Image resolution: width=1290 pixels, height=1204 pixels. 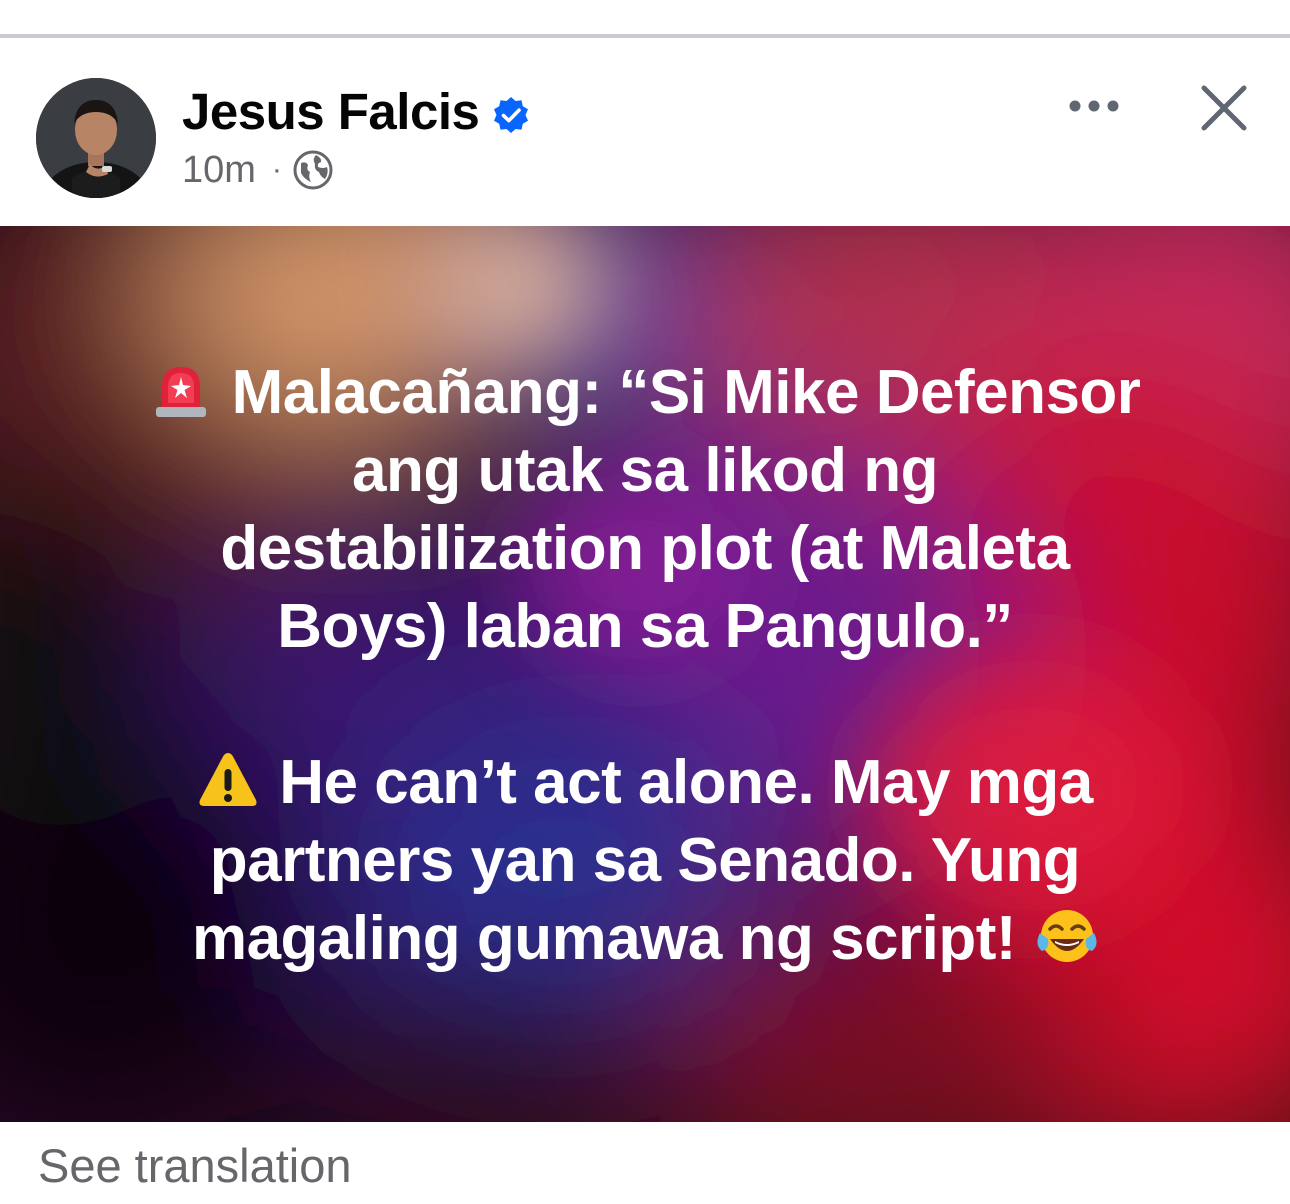 I want to click on post-meta: 10m ·, so click(x=258, y=170).